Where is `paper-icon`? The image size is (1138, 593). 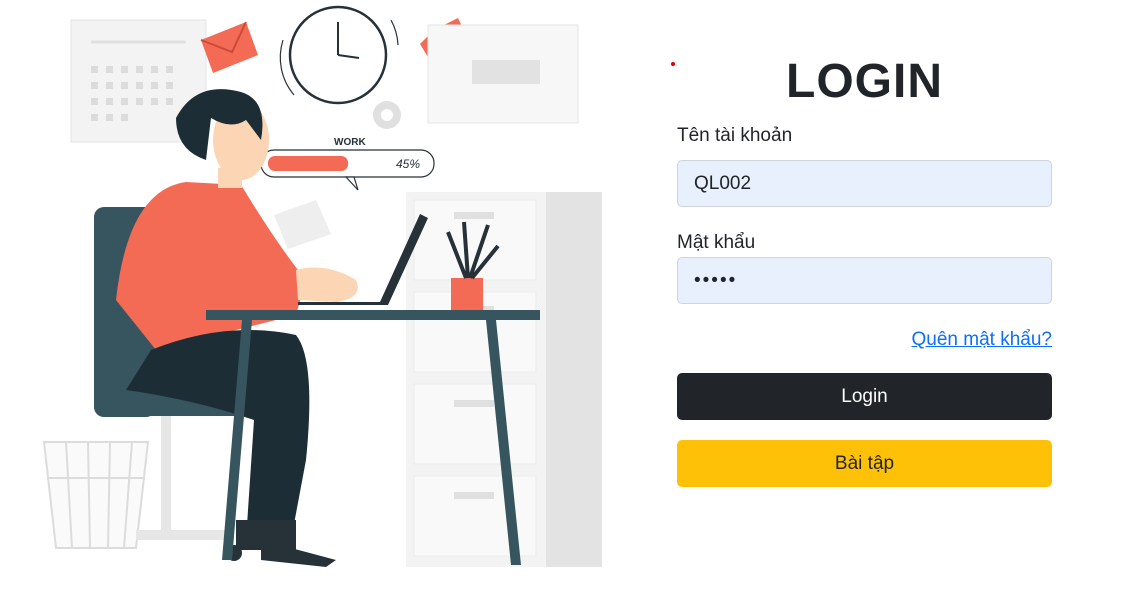
paper-icon is located at coordinates (302, 224).